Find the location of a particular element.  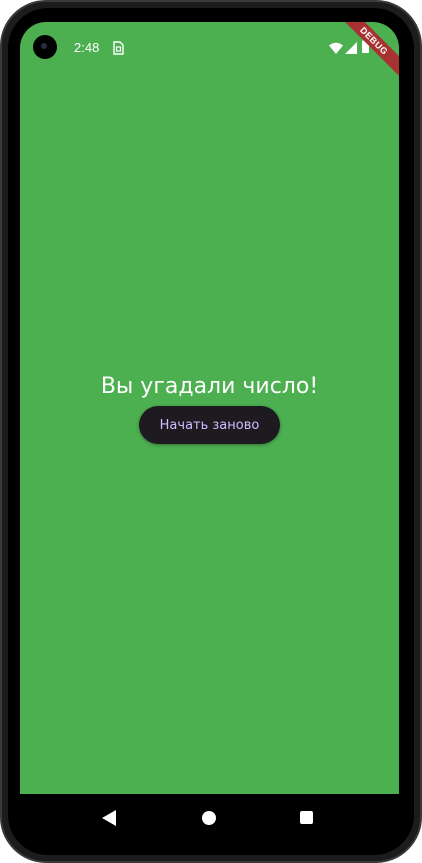

signal-icon is located at coordinates (351, 48).